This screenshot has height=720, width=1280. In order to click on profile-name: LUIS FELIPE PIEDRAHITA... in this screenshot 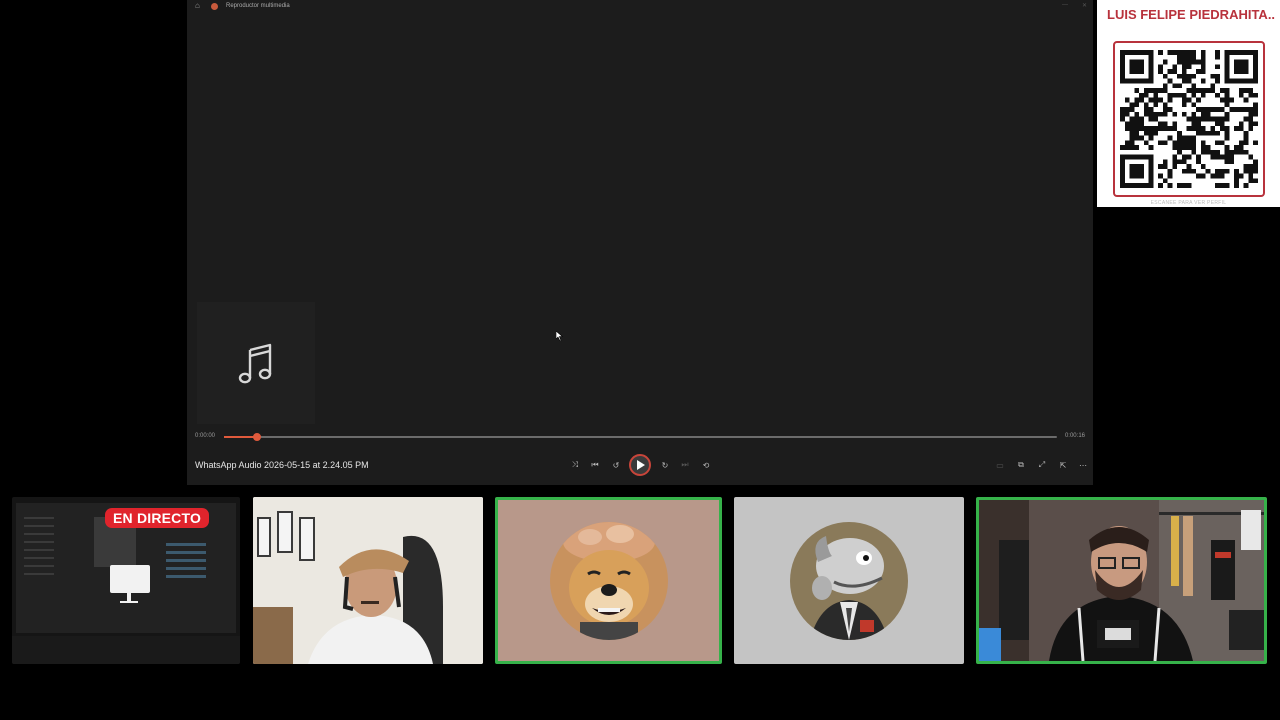, I will do `click(1191, 14)`.